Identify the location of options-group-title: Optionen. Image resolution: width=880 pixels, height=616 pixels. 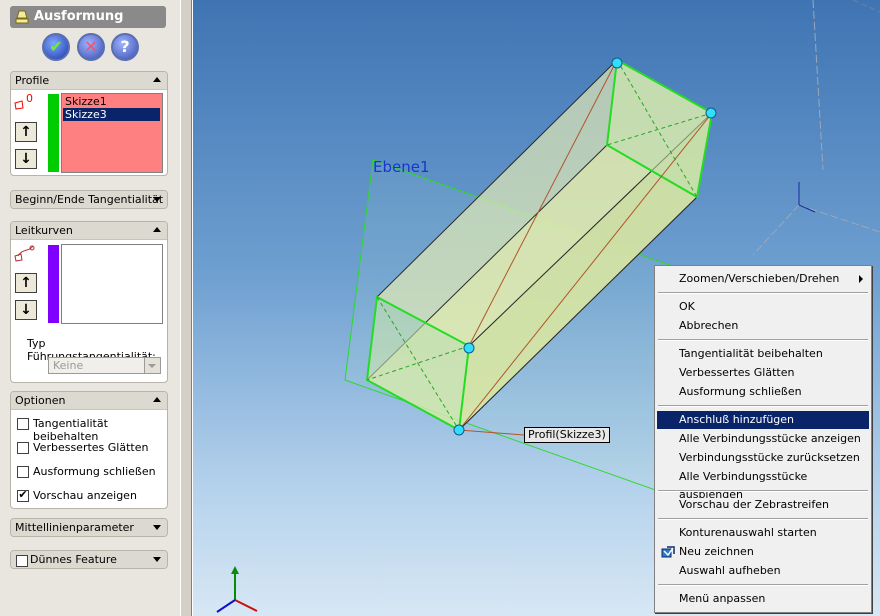
(40, 400).